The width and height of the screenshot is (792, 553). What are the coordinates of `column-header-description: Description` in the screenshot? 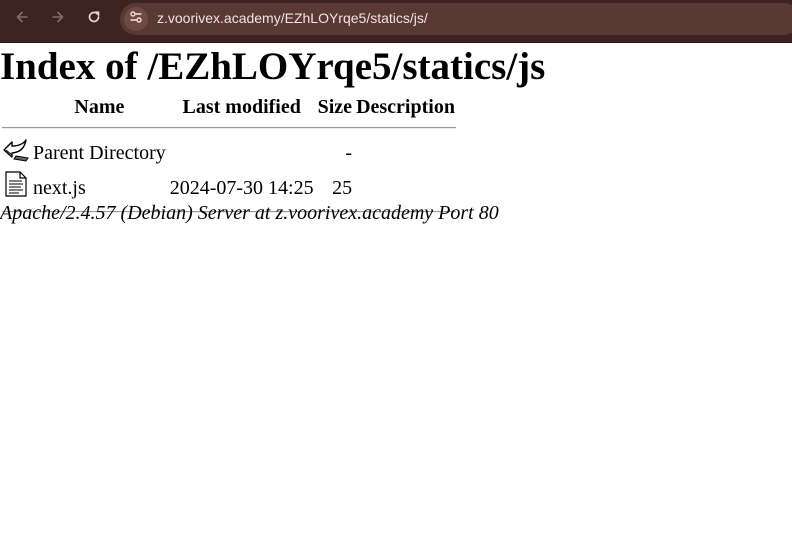 It's located at (405, 107).